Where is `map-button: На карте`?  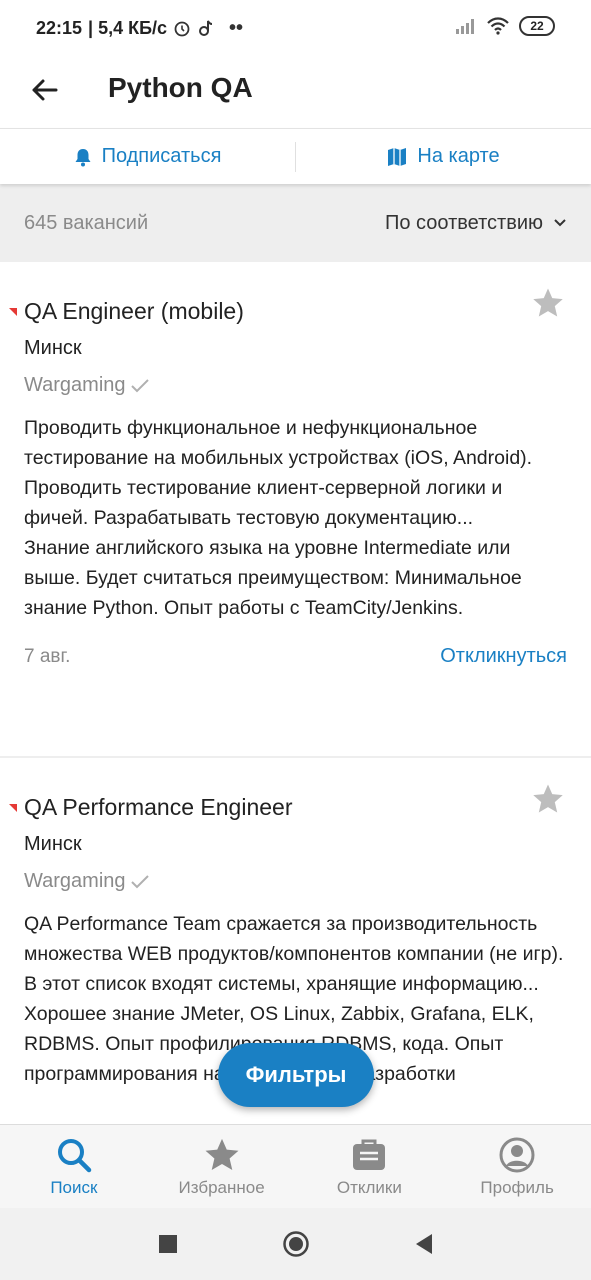
map-button: На карте is located at coordinates (443, 156).